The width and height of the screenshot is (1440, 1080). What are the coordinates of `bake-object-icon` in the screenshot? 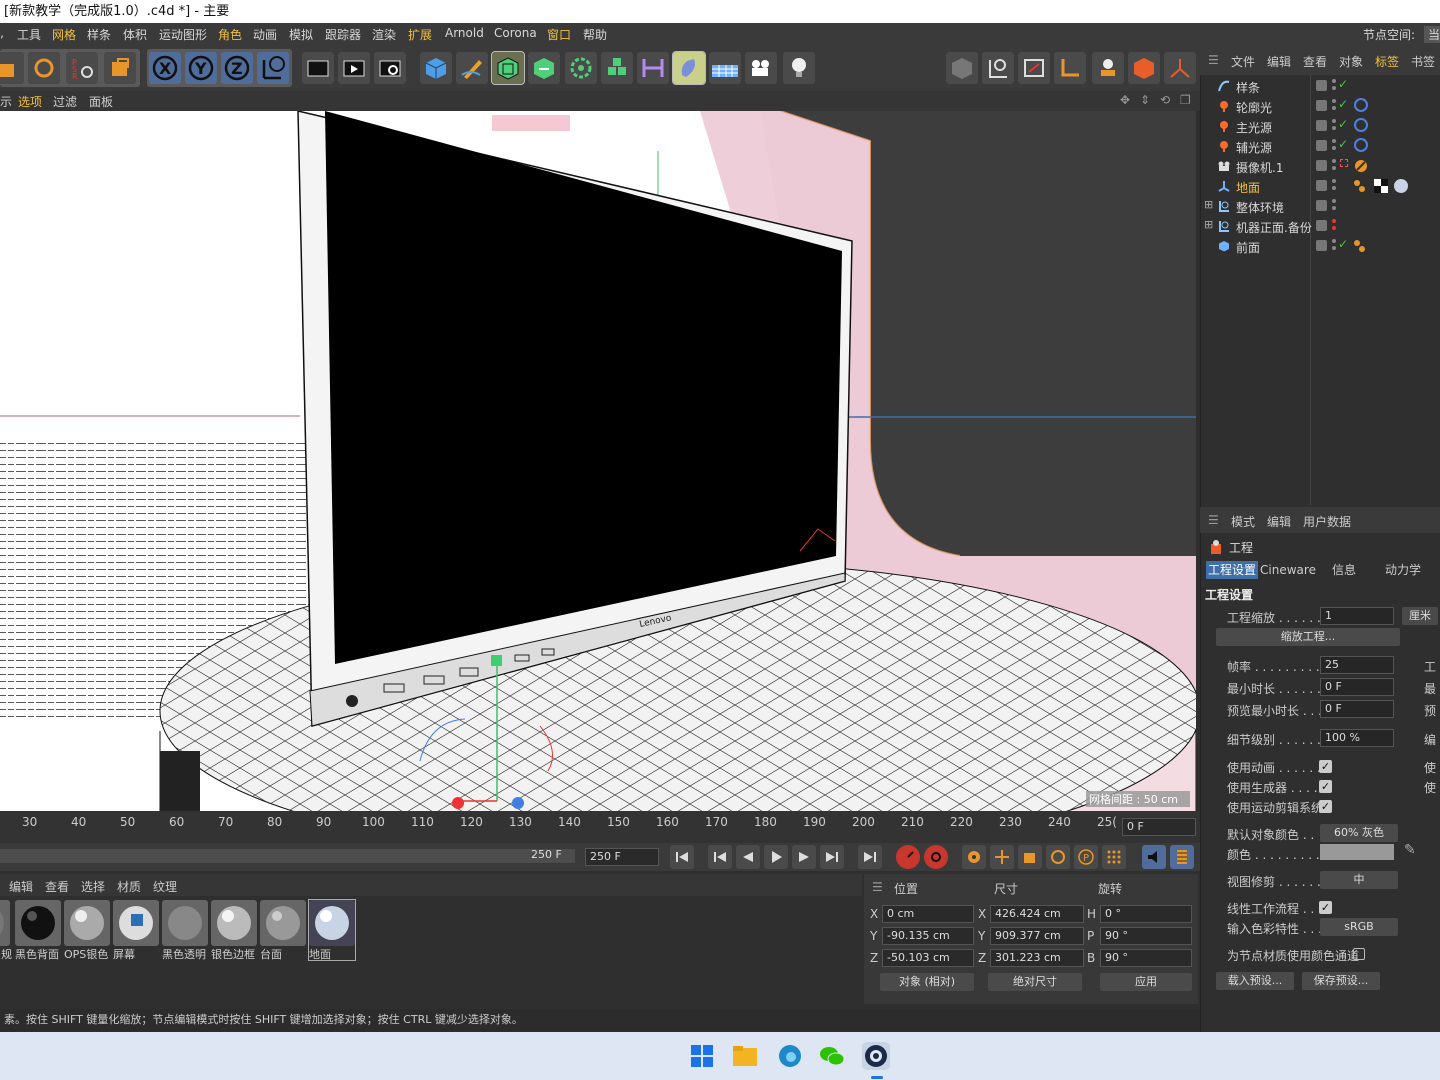 It's located at (1144, 68).